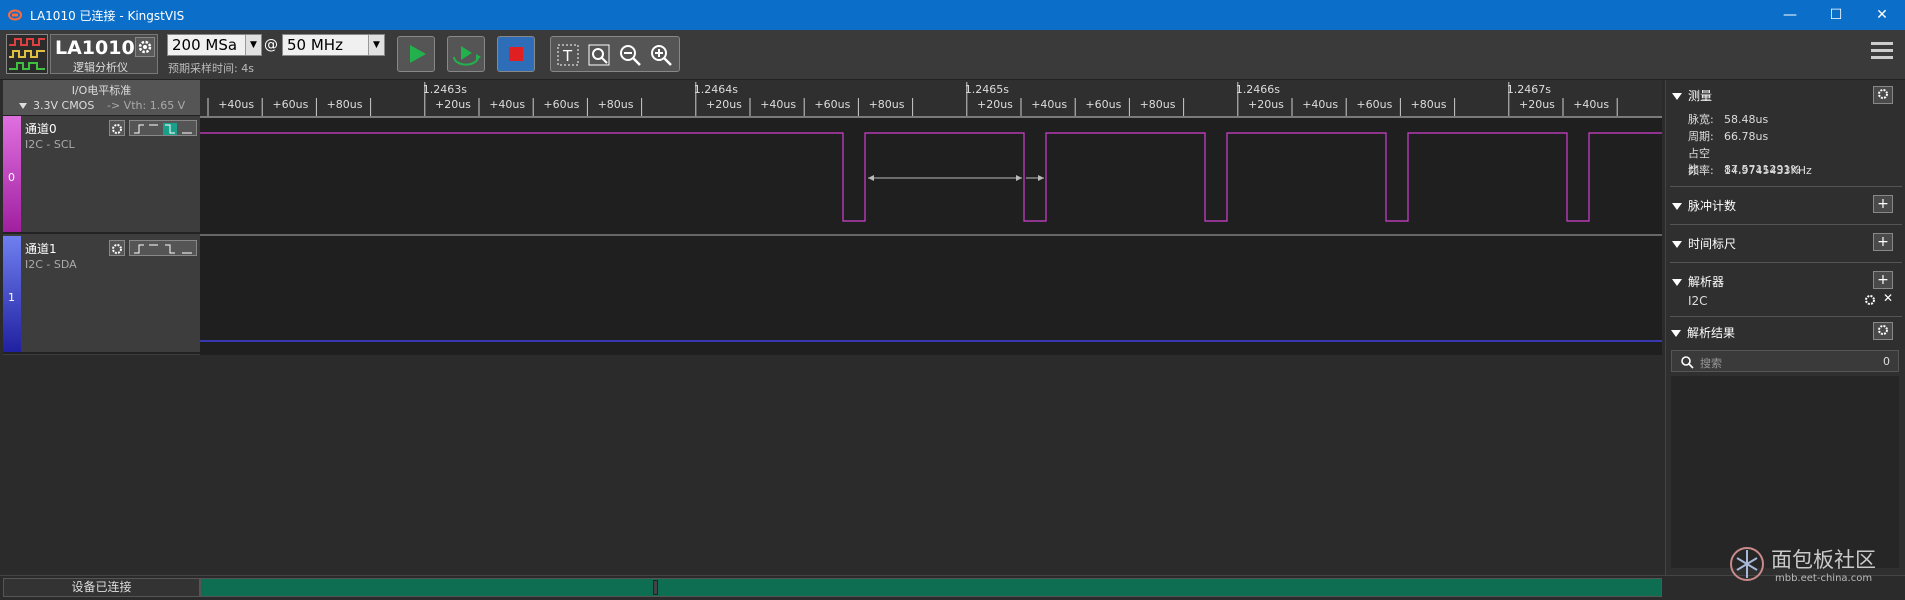  I want to click on analyzer-add-button: +, so click(1883, 280).